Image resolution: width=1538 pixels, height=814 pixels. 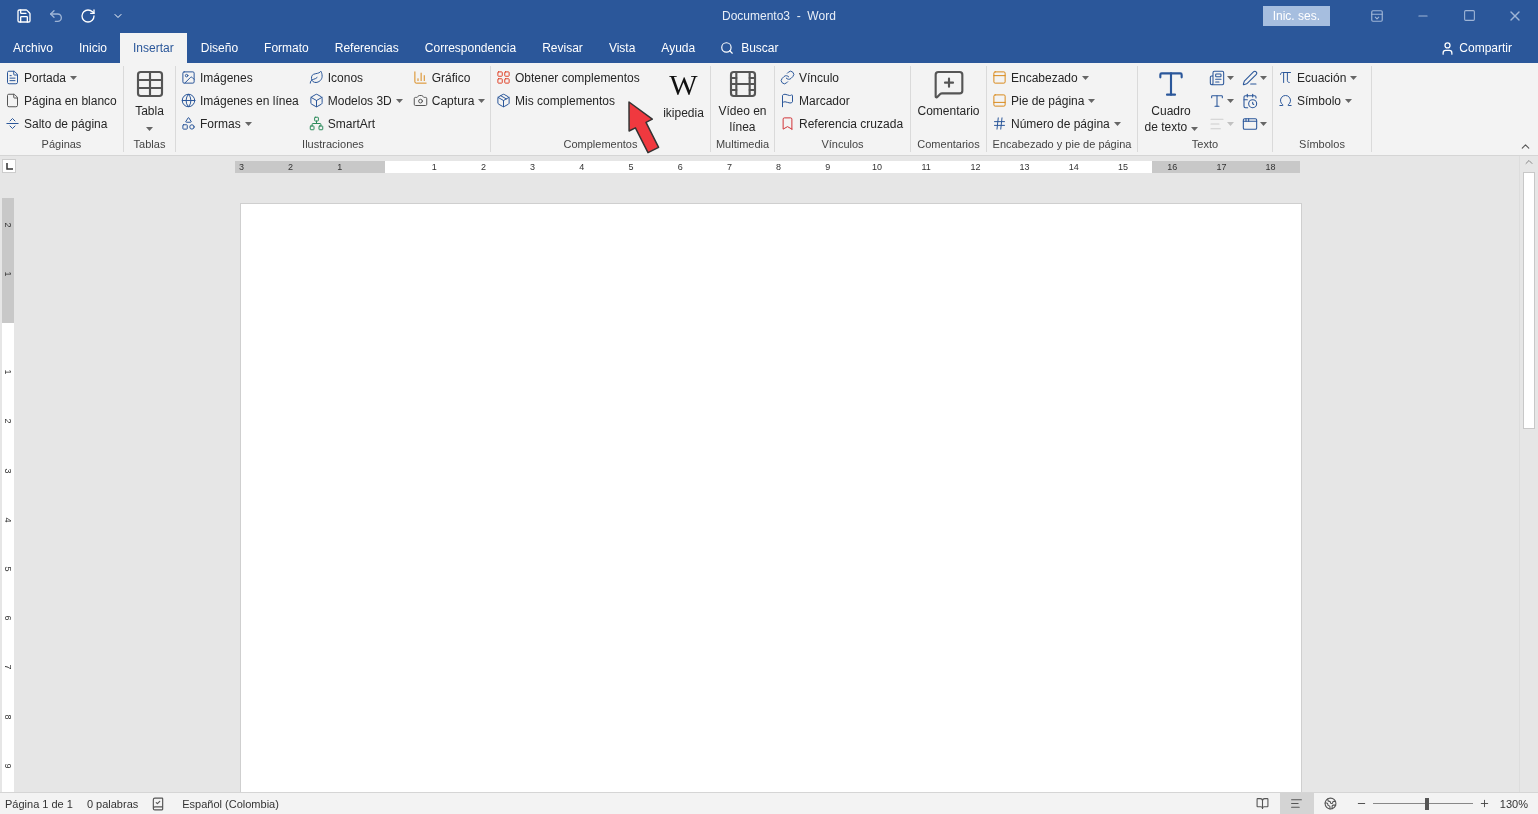 What do you see at coordinates (1217, 100) in the screenshot?
I see `wordart-icon` at bounding box center [1217, 100].